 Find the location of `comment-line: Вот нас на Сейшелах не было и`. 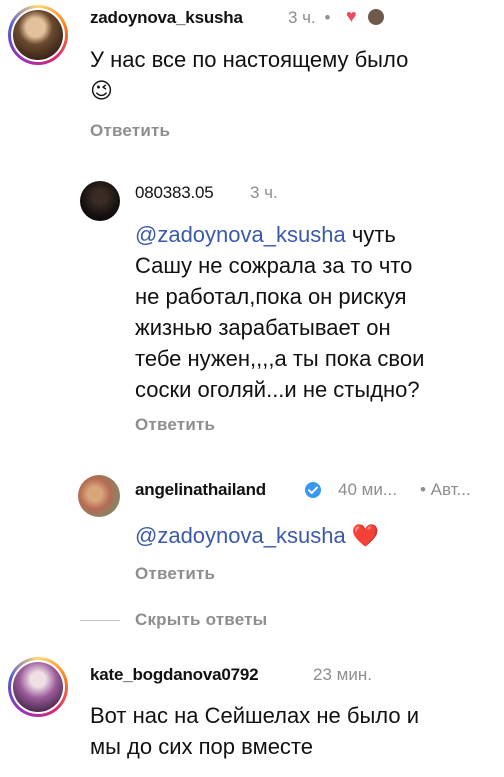

comment-line: Вот нас на Сейшелах не было и is located at coordinates (254, 715).